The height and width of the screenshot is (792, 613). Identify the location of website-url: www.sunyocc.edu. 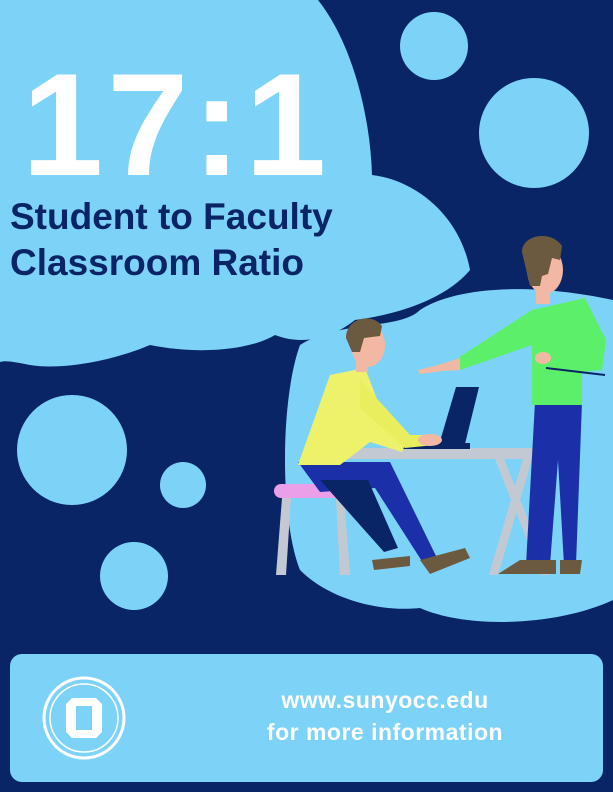
(385, 700).